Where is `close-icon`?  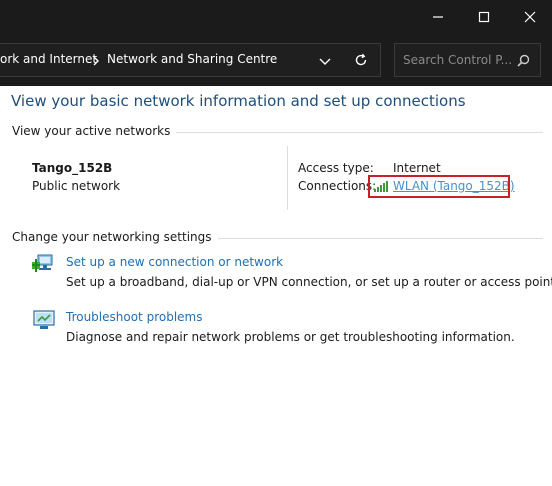 close-icon is located at coordinates (530, 17).